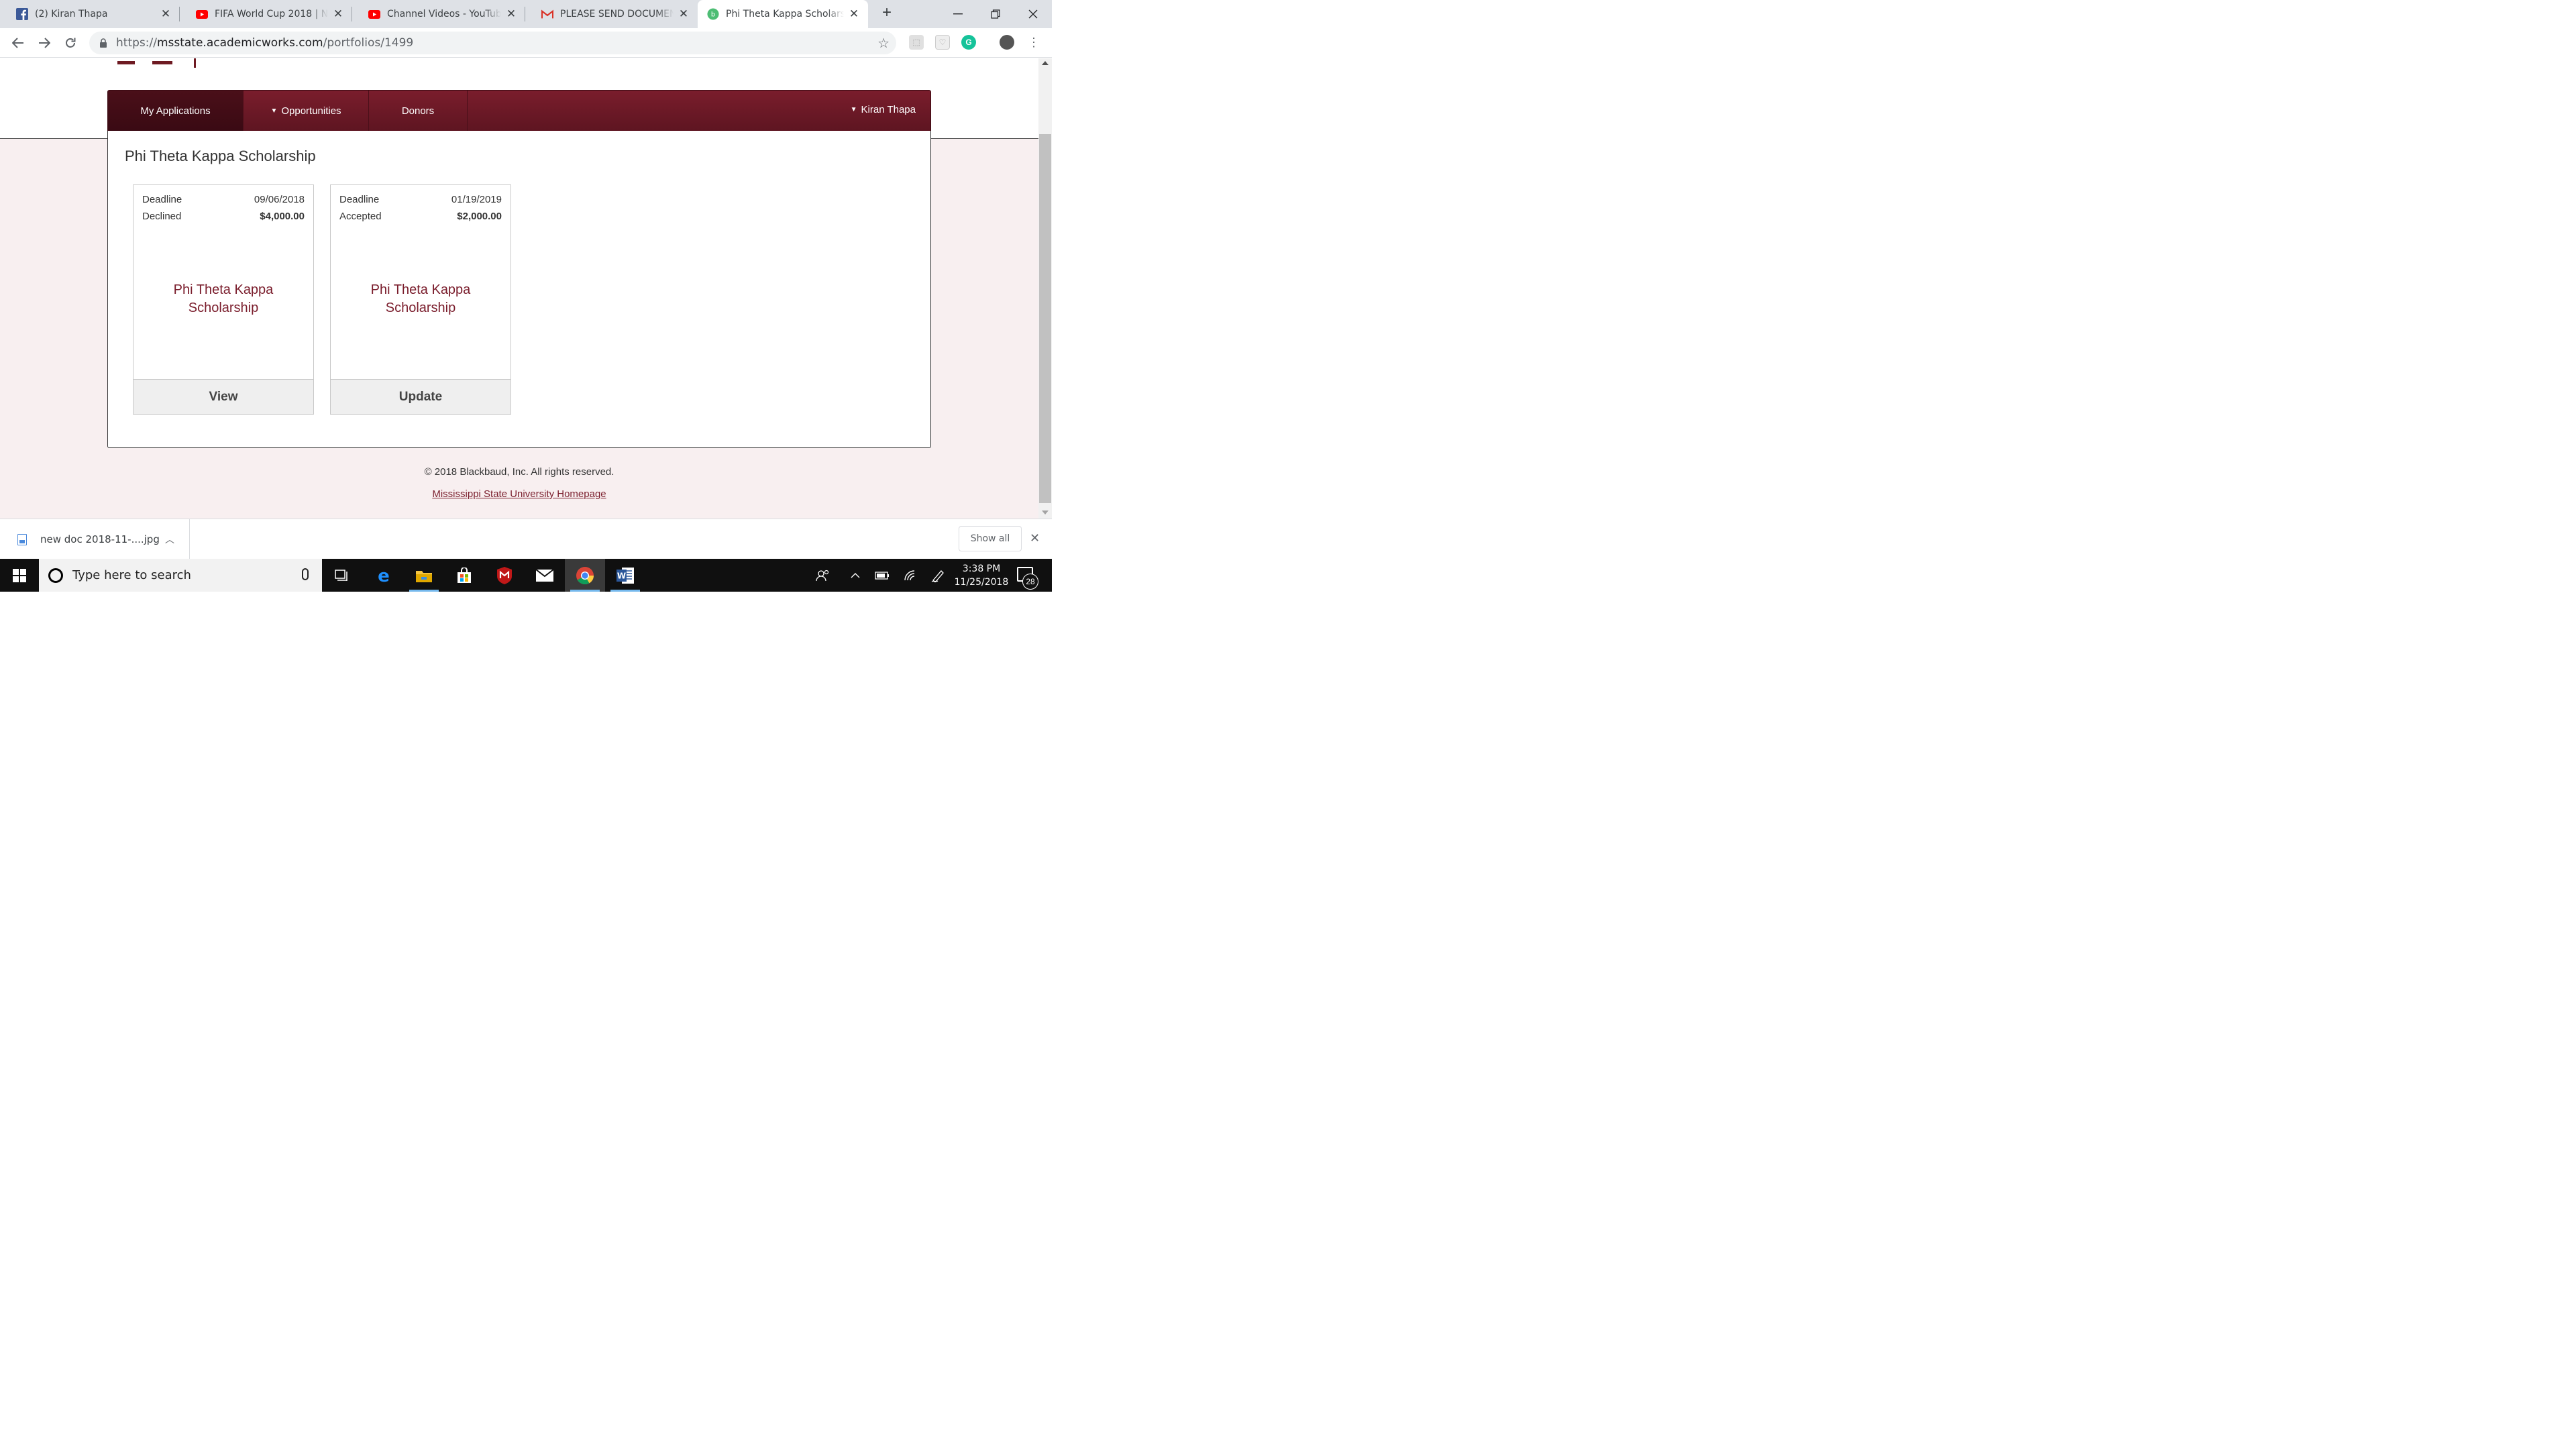  Describe the element at coordinates (71, 14) in the screenshot. I see `tab-title: (2) Kiran Thapa` at that location.